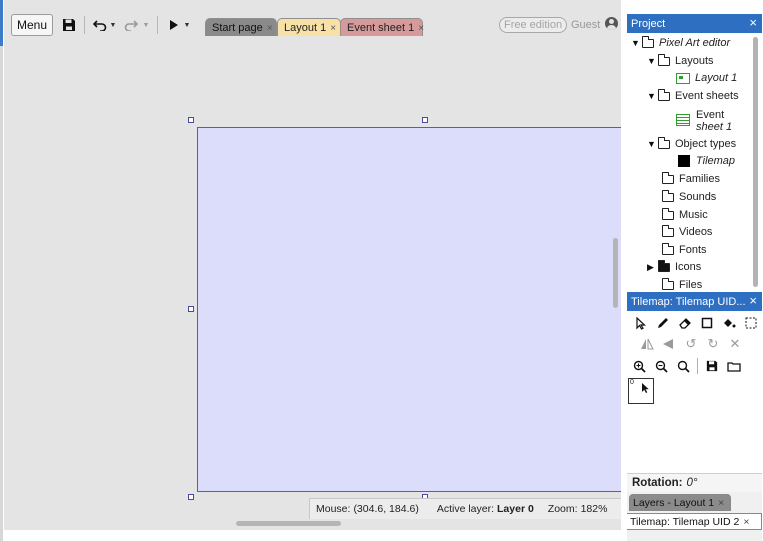 The image size is (763, 541). I want to click on open-folder-icon, so click(734, 366).